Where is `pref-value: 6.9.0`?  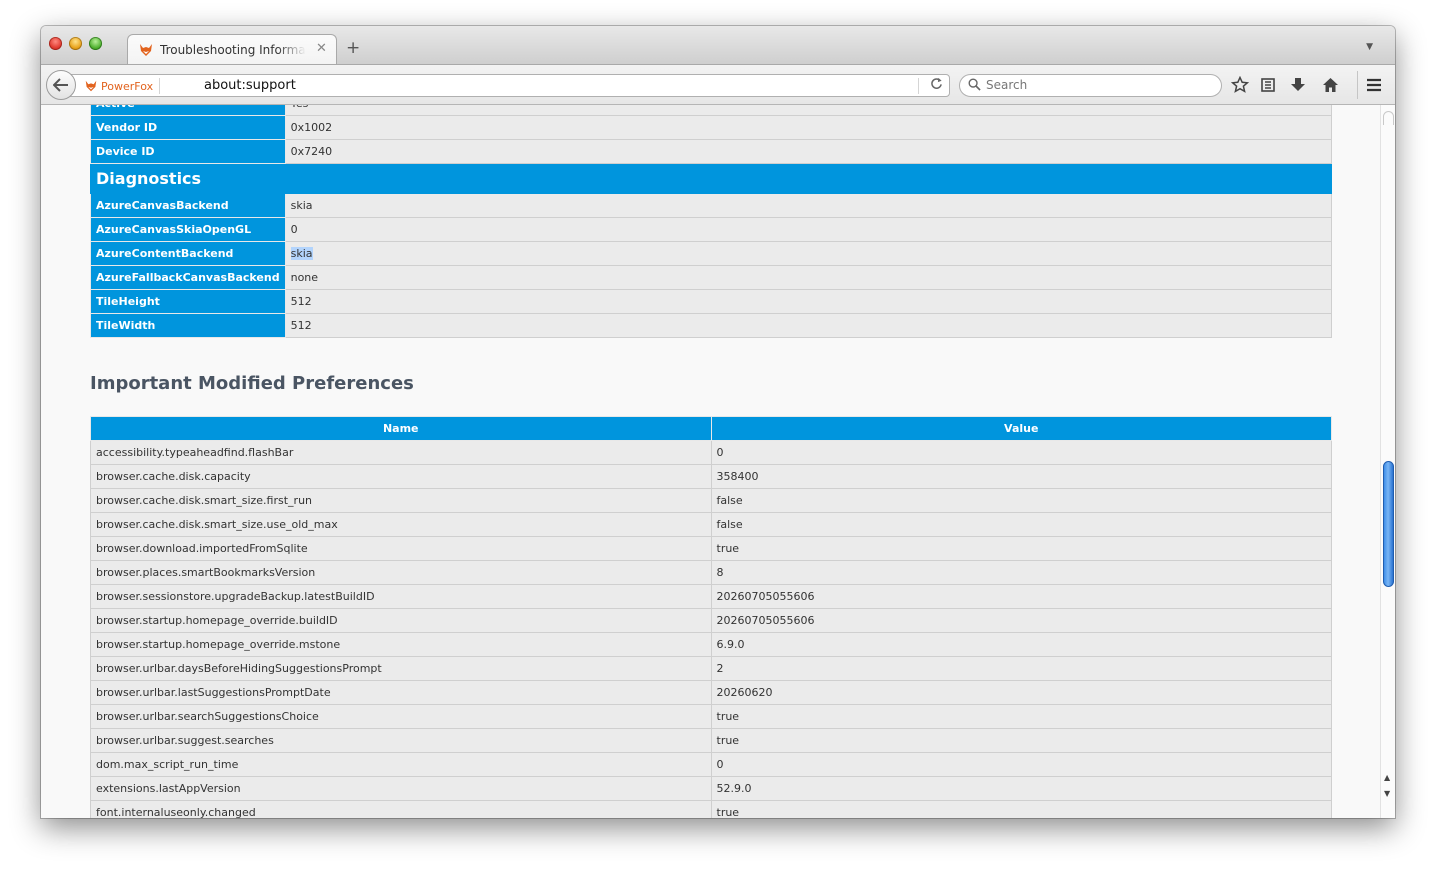 pref-value: 6.9.0 is located at coordinates (1021, 644).